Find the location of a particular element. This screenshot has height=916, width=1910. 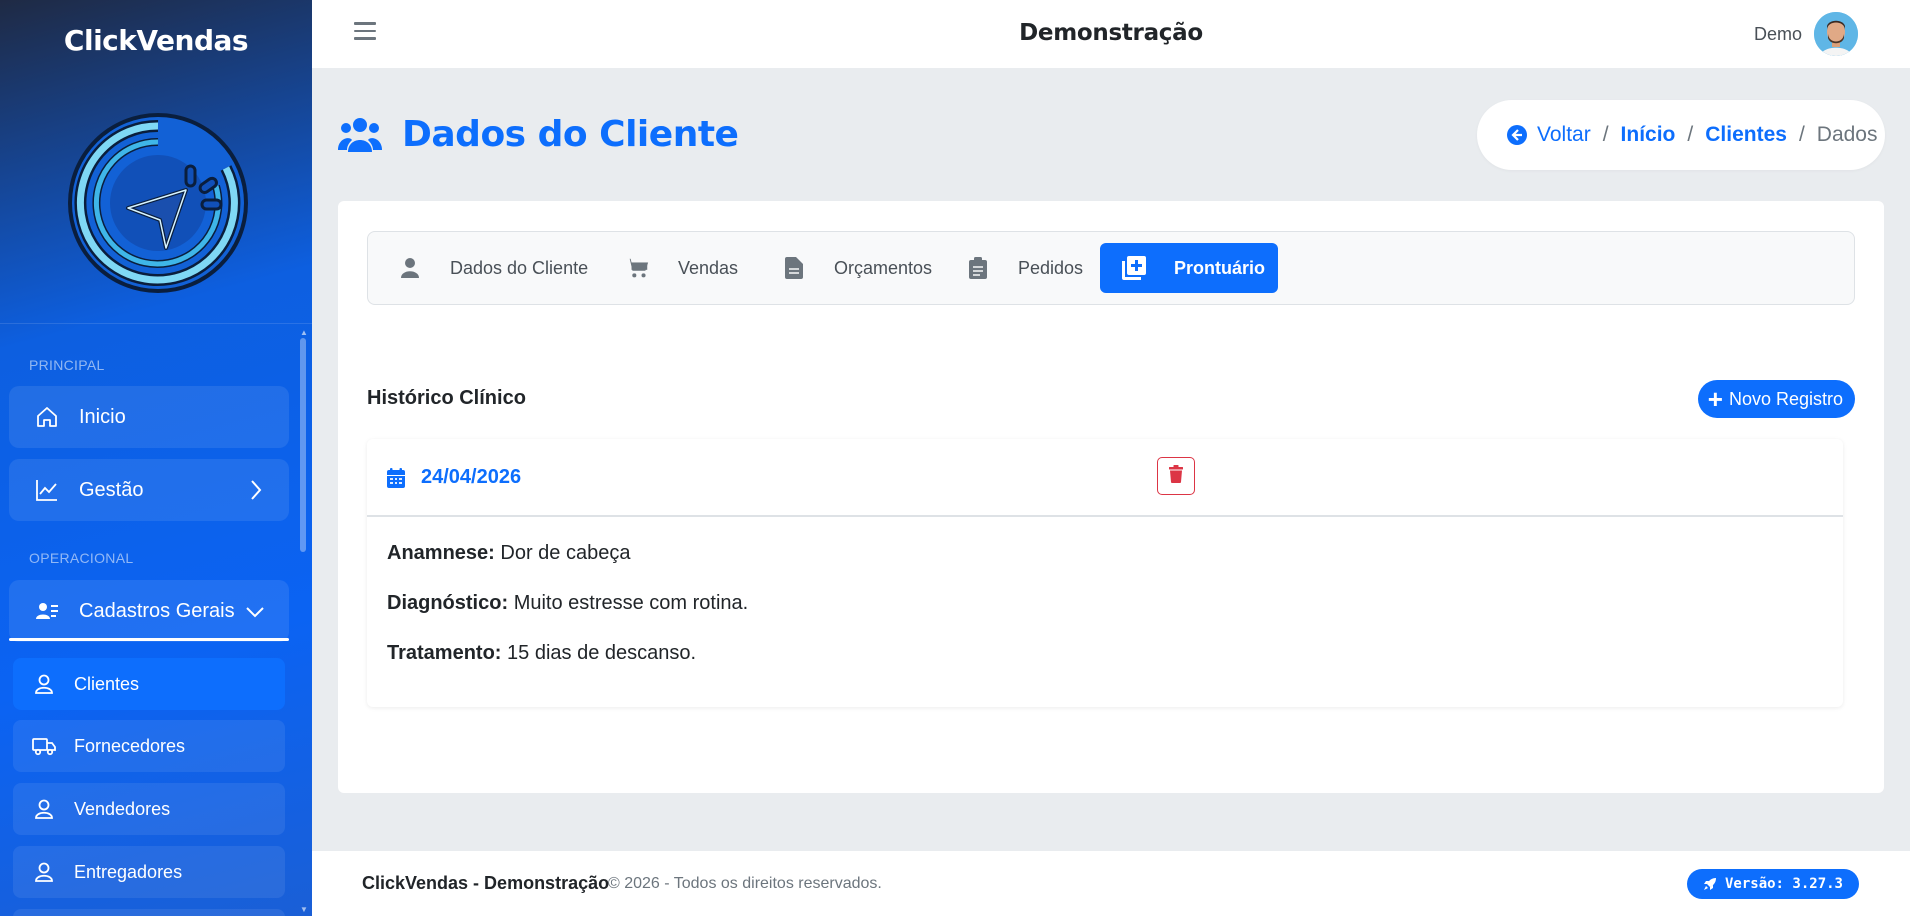

footer-copyright: © 2026 - Todos os direitos reservados. is located at coordinates (745, 883).